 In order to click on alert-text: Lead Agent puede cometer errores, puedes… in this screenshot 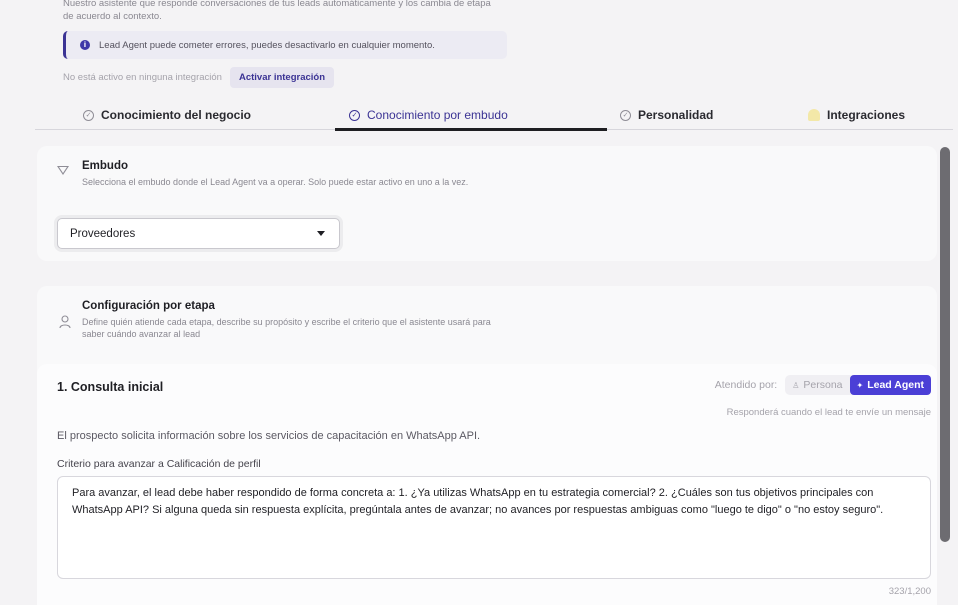, I will do `click(267, 45)`.